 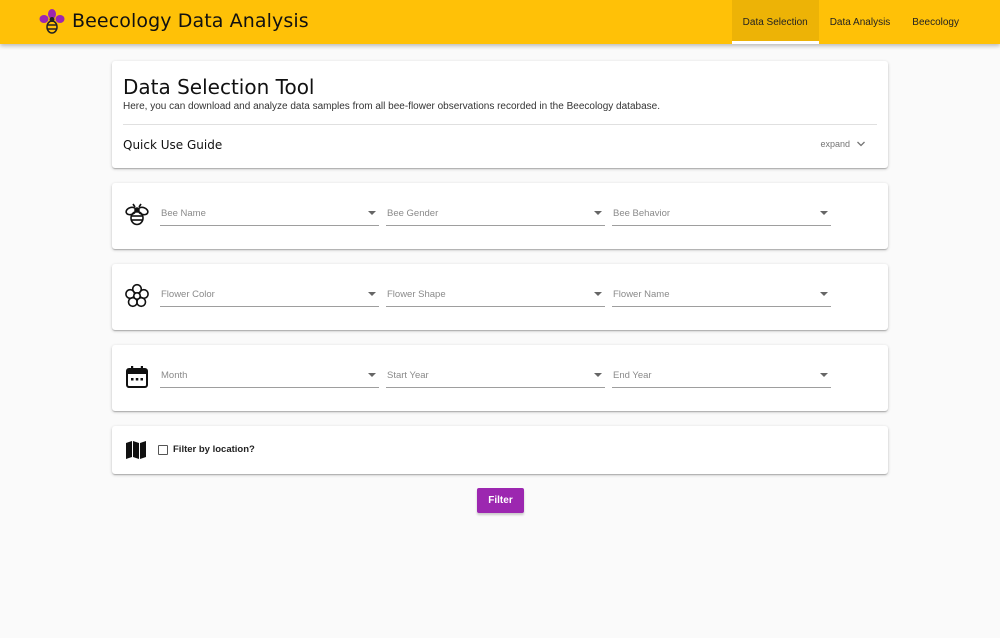 What do you see at coordinates (413, 213) in the screenshot?
I see `select-placeholder: Bee Gender` at bounding box center [413, 213].